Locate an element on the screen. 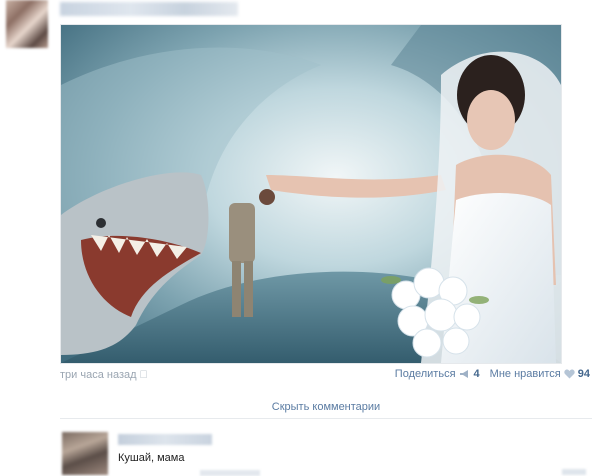 This screenshot has width=600, height=476. post-time-text: три часа назад is located at coordinates (98, 375).